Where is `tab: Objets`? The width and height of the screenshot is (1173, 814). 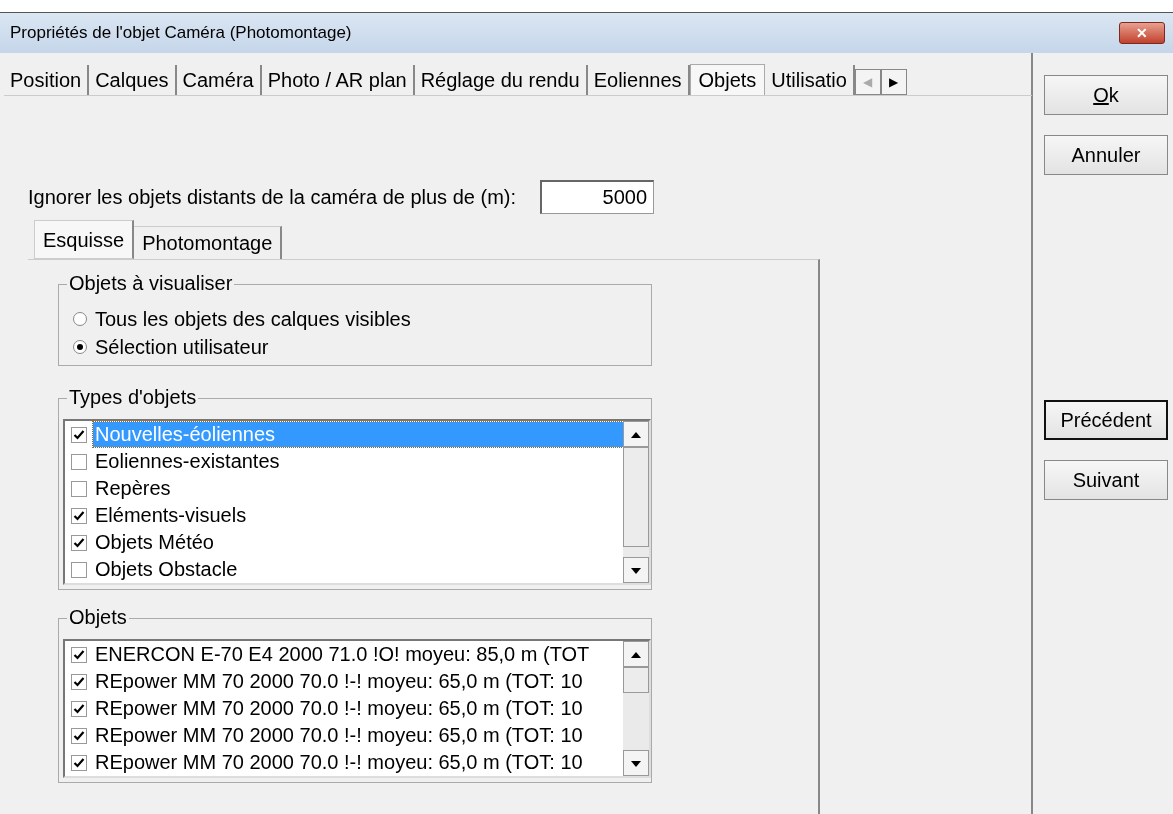
tab: Objets is located at coordinates (727, 79).